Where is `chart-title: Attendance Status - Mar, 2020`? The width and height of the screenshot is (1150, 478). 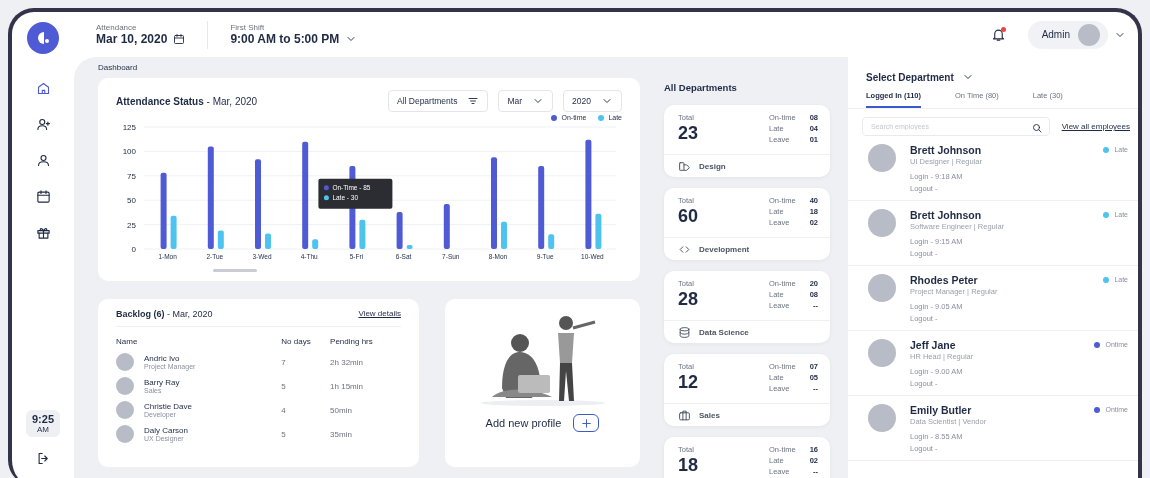 chart-title: Attendance Status - Mar, 2020 is located at coordinates (187, 101).